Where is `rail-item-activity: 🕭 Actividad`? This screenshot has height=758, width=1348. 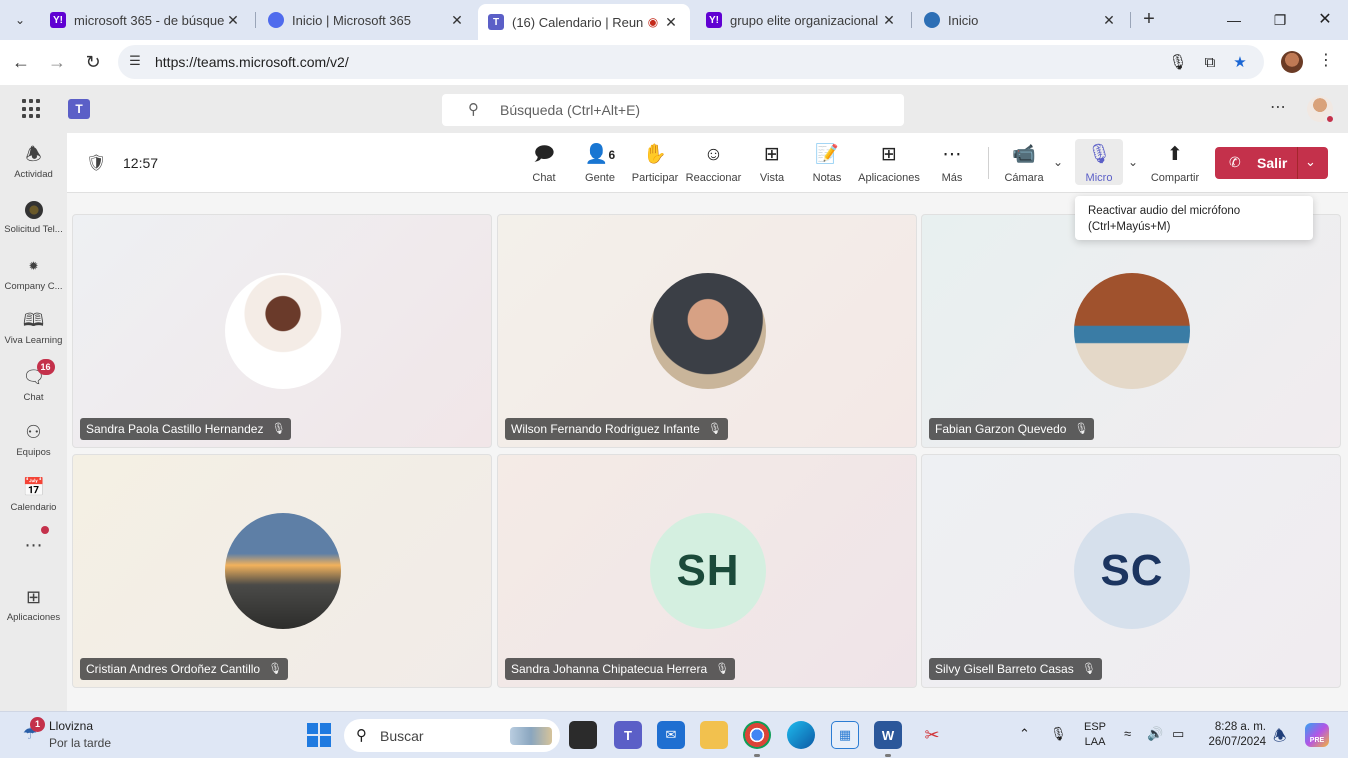
rail-item-activity: 🕭 Actividad is located at coordinates (33, 161).